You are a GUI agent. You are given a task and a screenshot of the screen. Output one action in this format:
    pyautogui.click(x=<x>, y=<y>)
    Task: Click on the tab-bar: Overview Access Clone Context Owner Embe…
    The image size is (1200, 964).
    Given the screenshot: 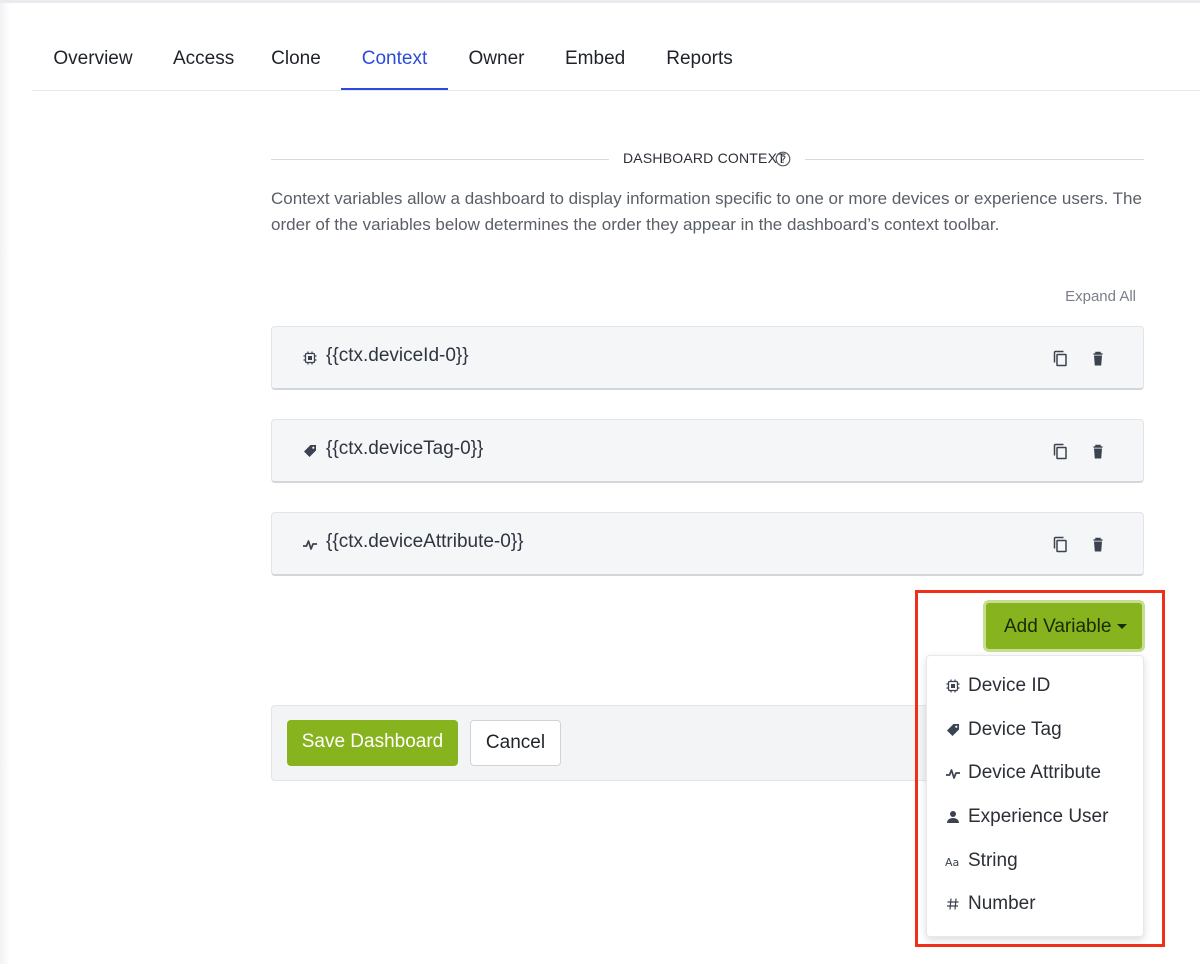 What is the action you would take?
    pyautogui.click(x=616, y=60)
    